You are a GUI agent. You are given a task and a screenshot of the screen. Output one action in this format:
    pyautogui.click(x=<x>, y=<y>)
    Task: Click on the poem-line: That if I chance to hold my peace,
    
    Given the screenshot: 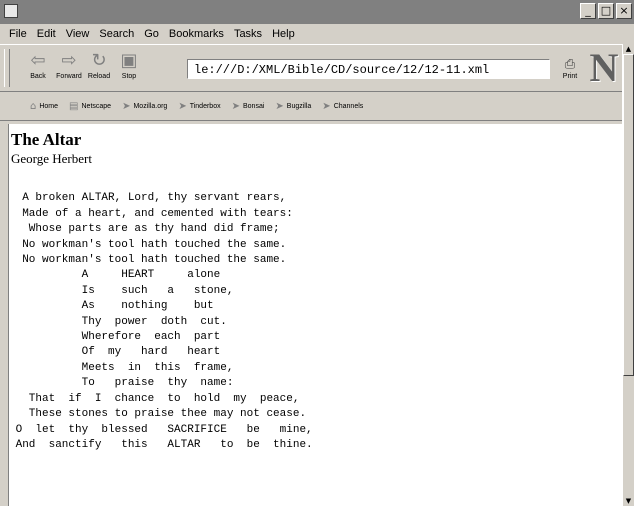 What is the action you would take?
    pyautogui.click(x=154, y=398)
    